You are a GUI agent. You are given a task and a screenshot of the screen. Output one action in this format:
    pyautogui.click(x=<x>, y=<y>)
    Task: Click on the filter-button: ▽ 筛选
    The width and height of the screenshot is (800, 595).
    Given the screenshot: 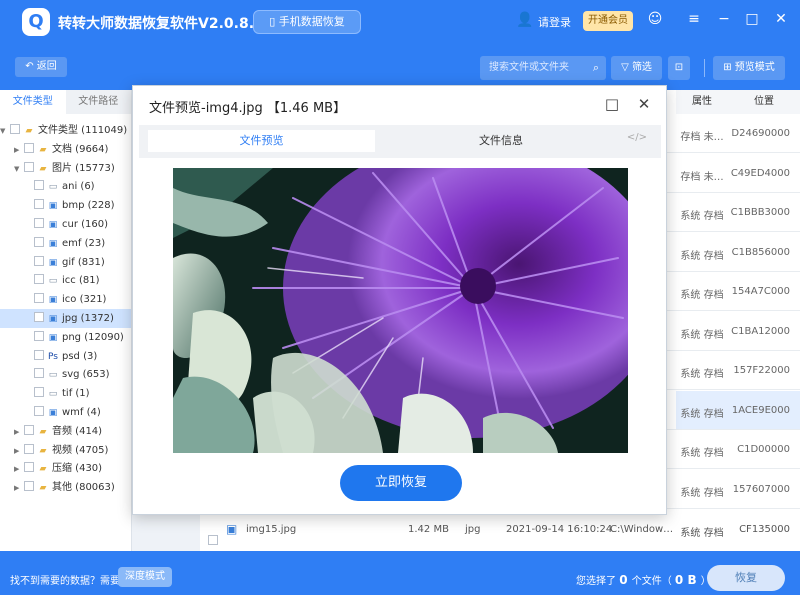 What is the action you would take?
    pyautogui.click(x=636, y=68)
    